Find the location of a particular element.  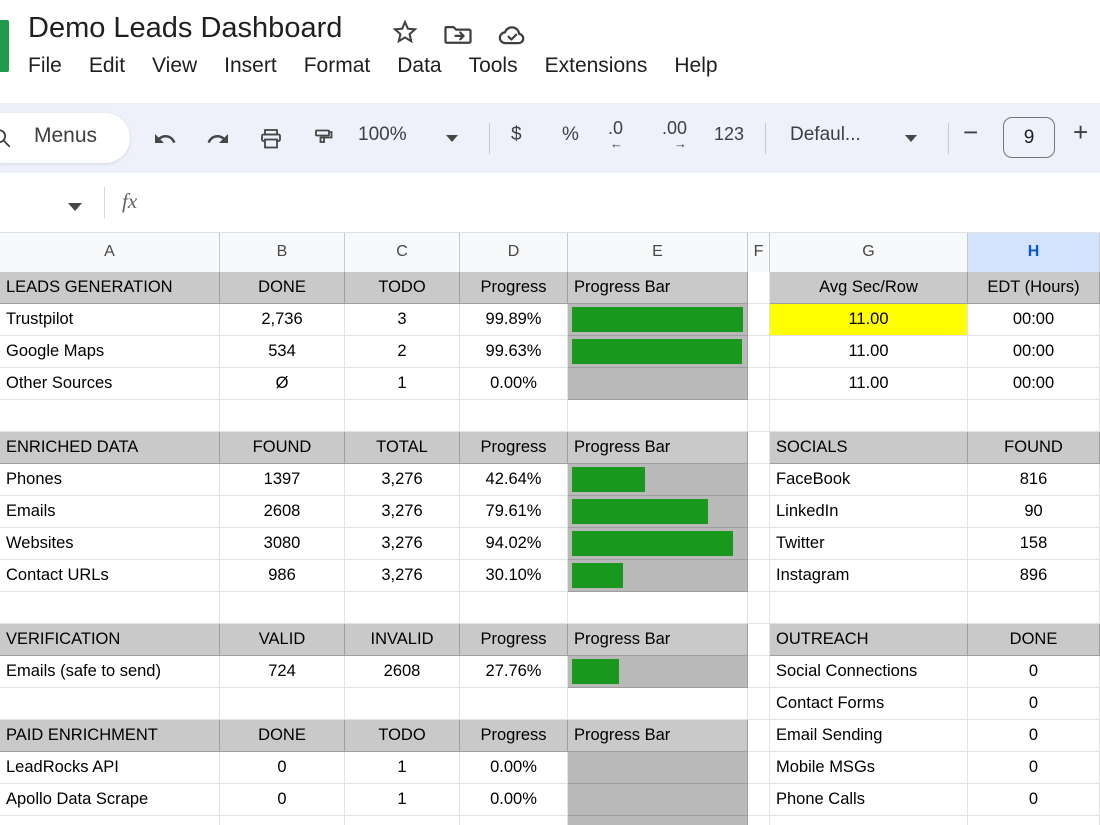

column-header-A: A is located at coordinates (110, 253).